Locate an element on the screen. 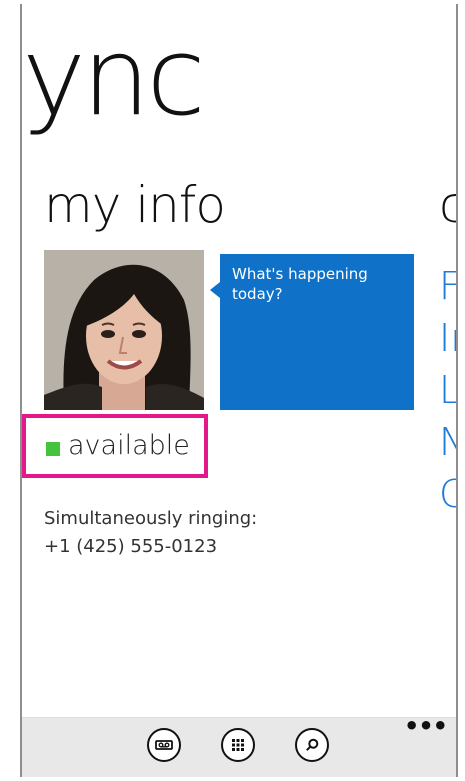  voicemail-icon is located at coordinates (164, 745).